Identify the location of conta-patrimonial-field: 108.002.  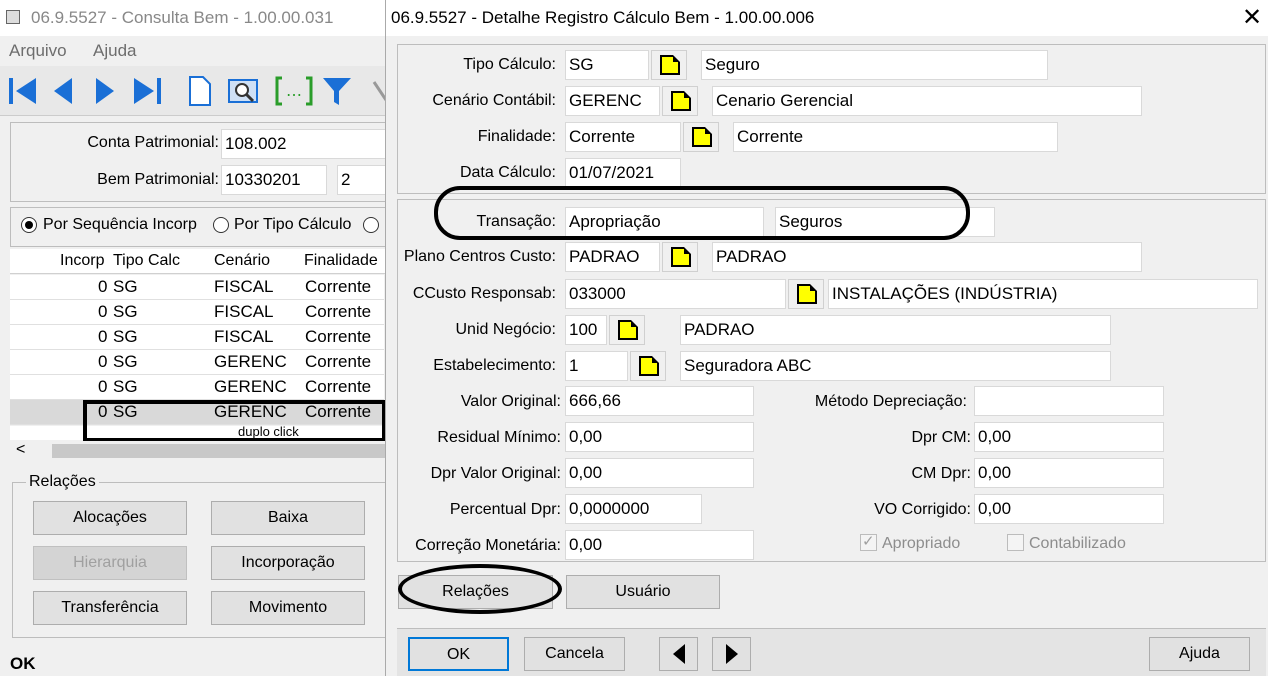
(306, 144).